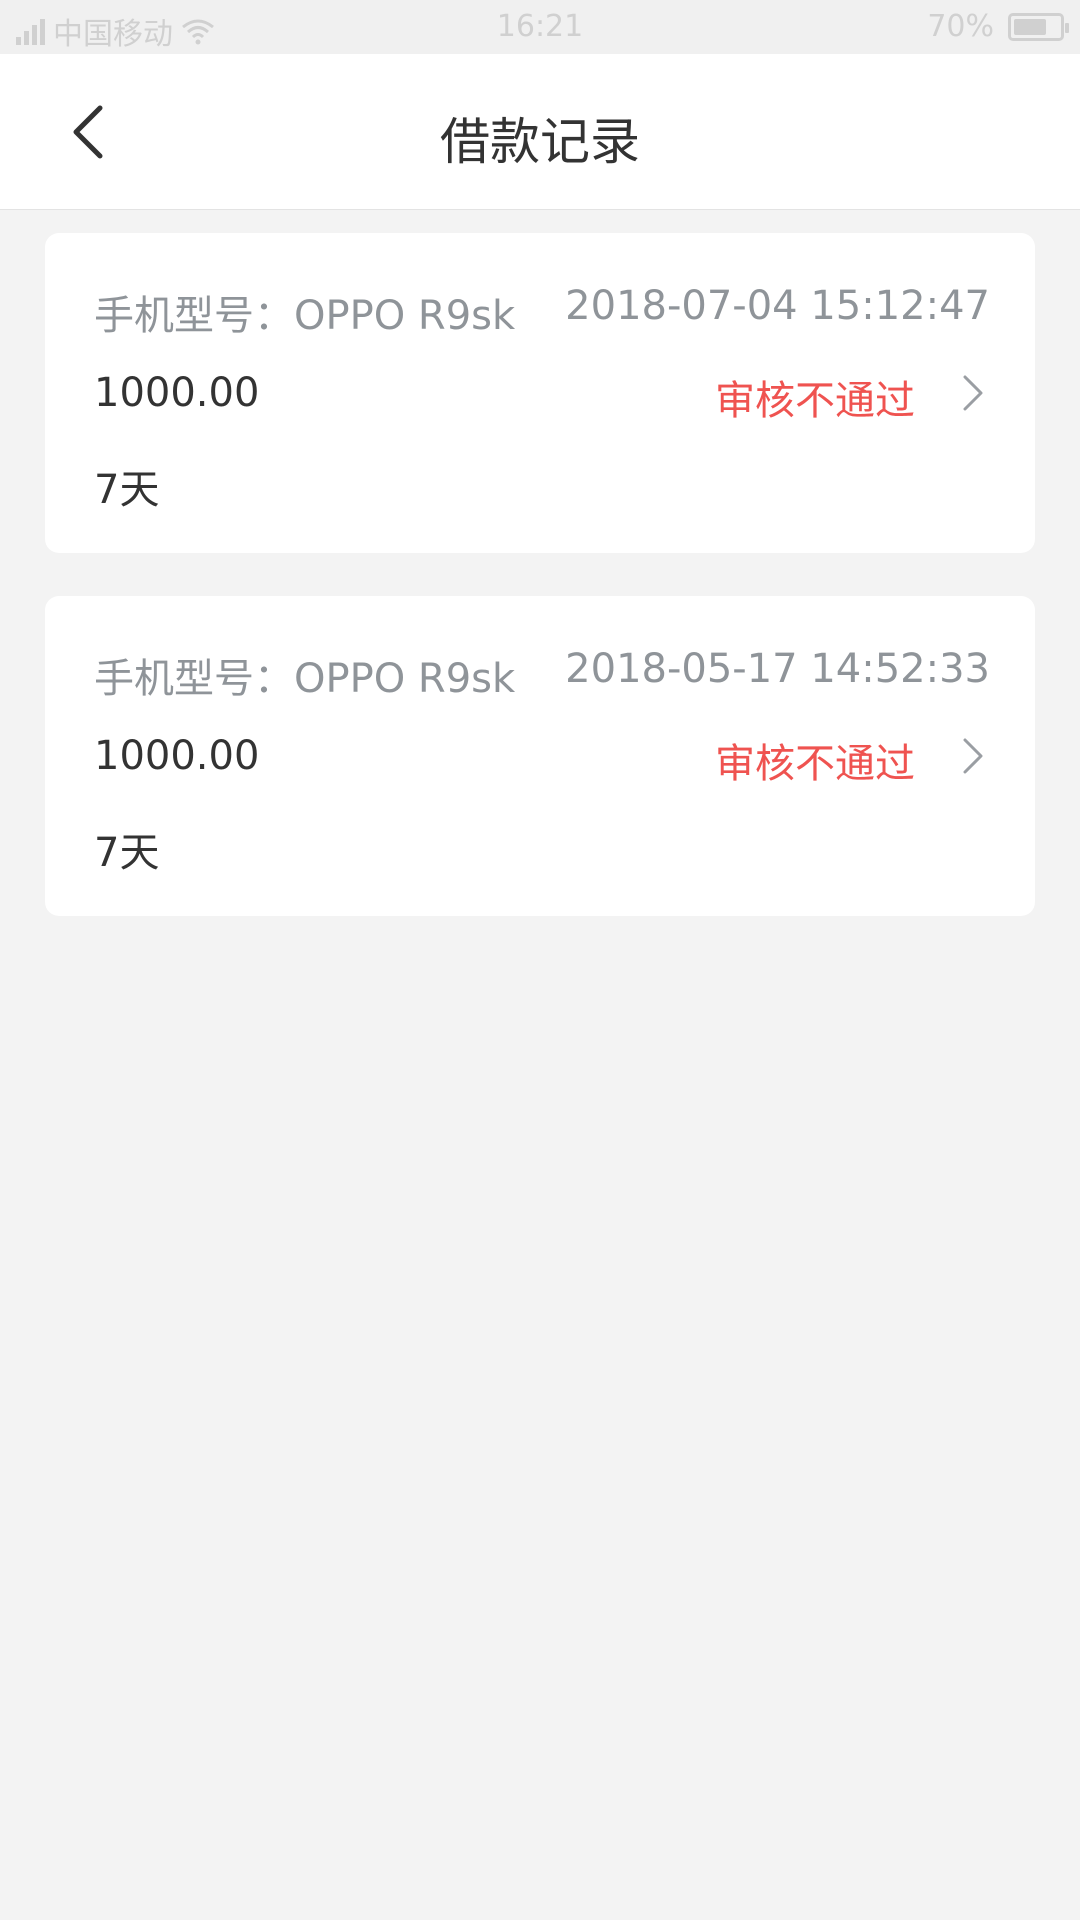 Image resolution: width=1080 pixels, height=1920 pixels. I want to click on header: 借款记录, so click(540, 132).